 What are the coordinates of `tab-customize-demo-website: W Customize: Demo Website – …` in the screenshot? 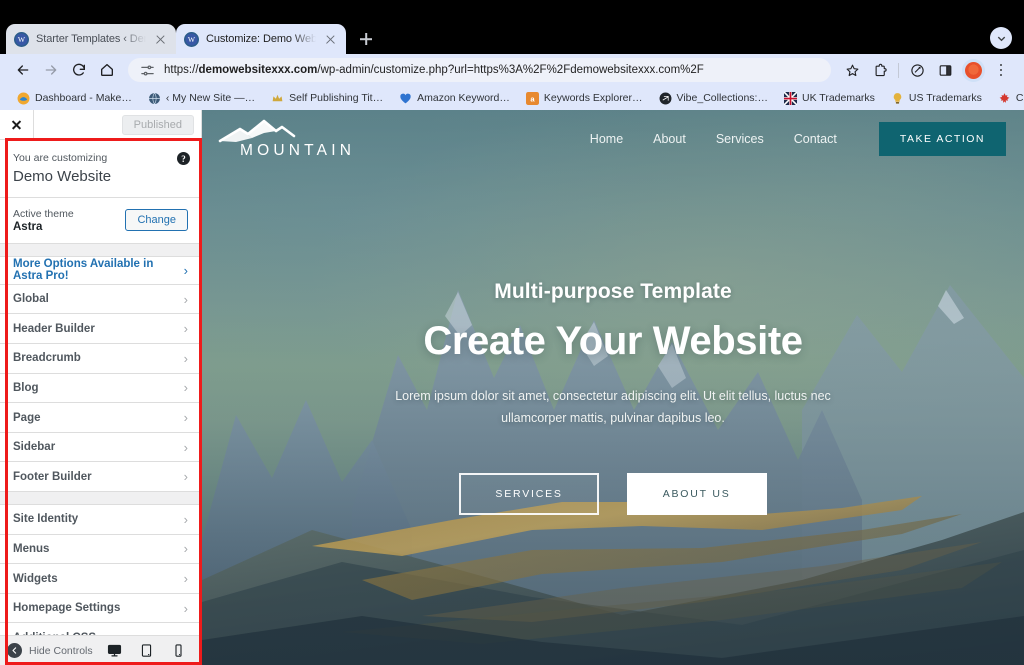 It's located at (261, 39).